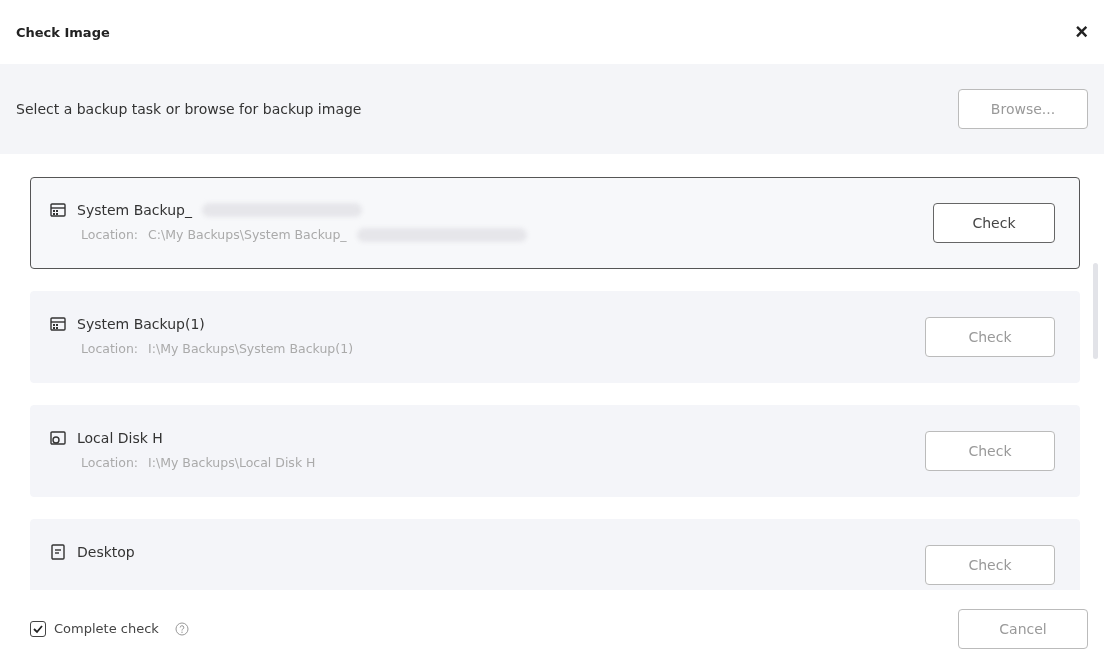  What do you see at coordinates (58, 552) in the screenshot?
I see `document-icon` at bounding box center [58, 552].